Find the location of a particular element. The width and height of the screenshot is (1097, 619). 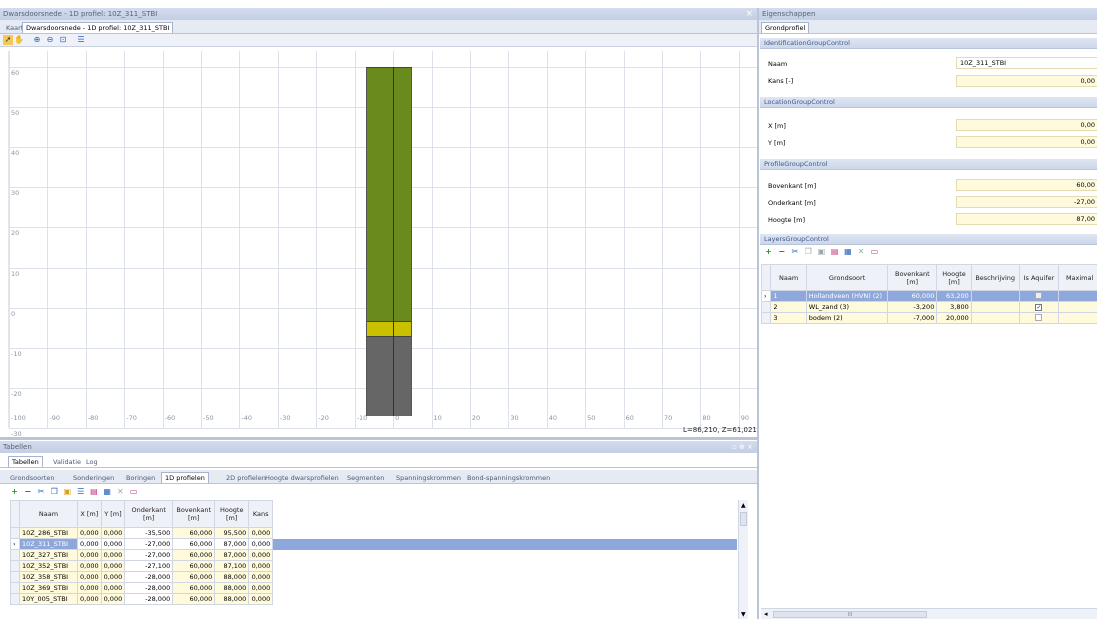

col-hoogte: Hoogte [m] is located at coordinates (232, 514).